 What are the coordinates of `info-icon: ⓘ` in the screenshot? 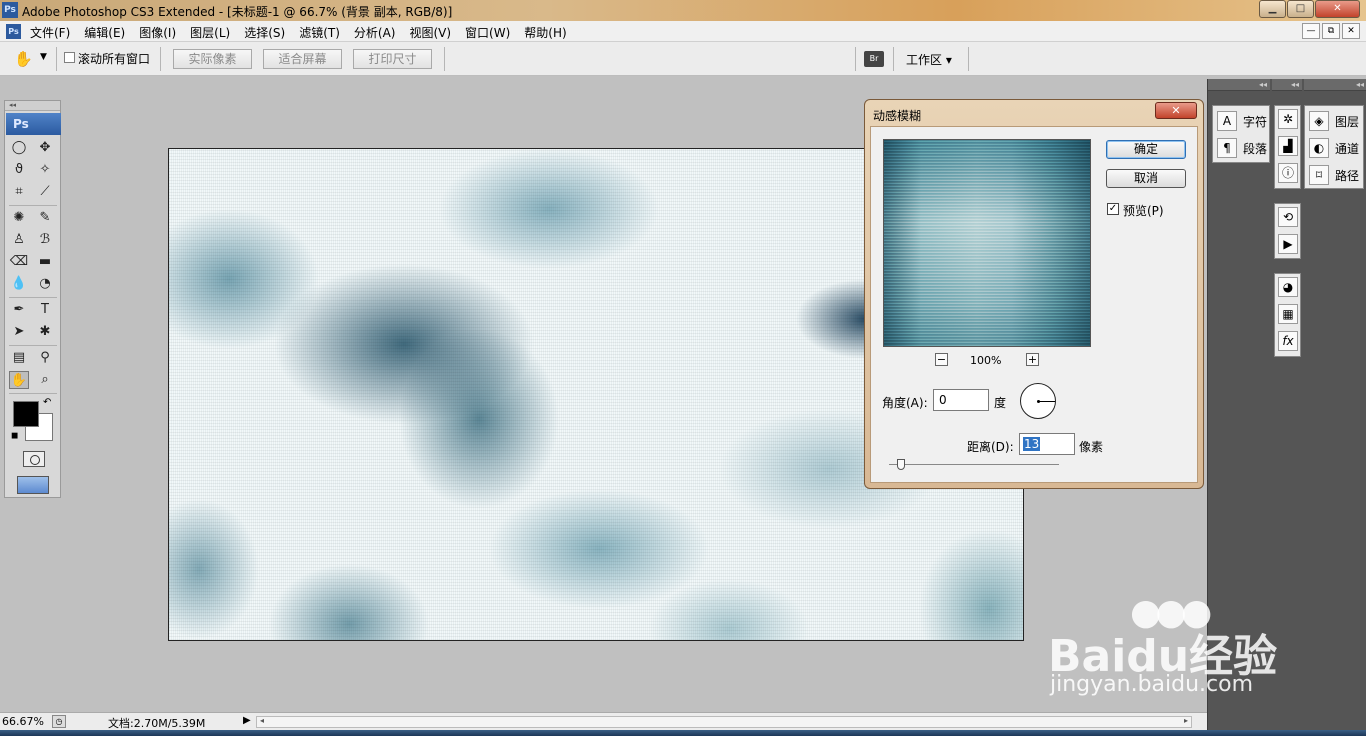 It's located at (1288, 173).